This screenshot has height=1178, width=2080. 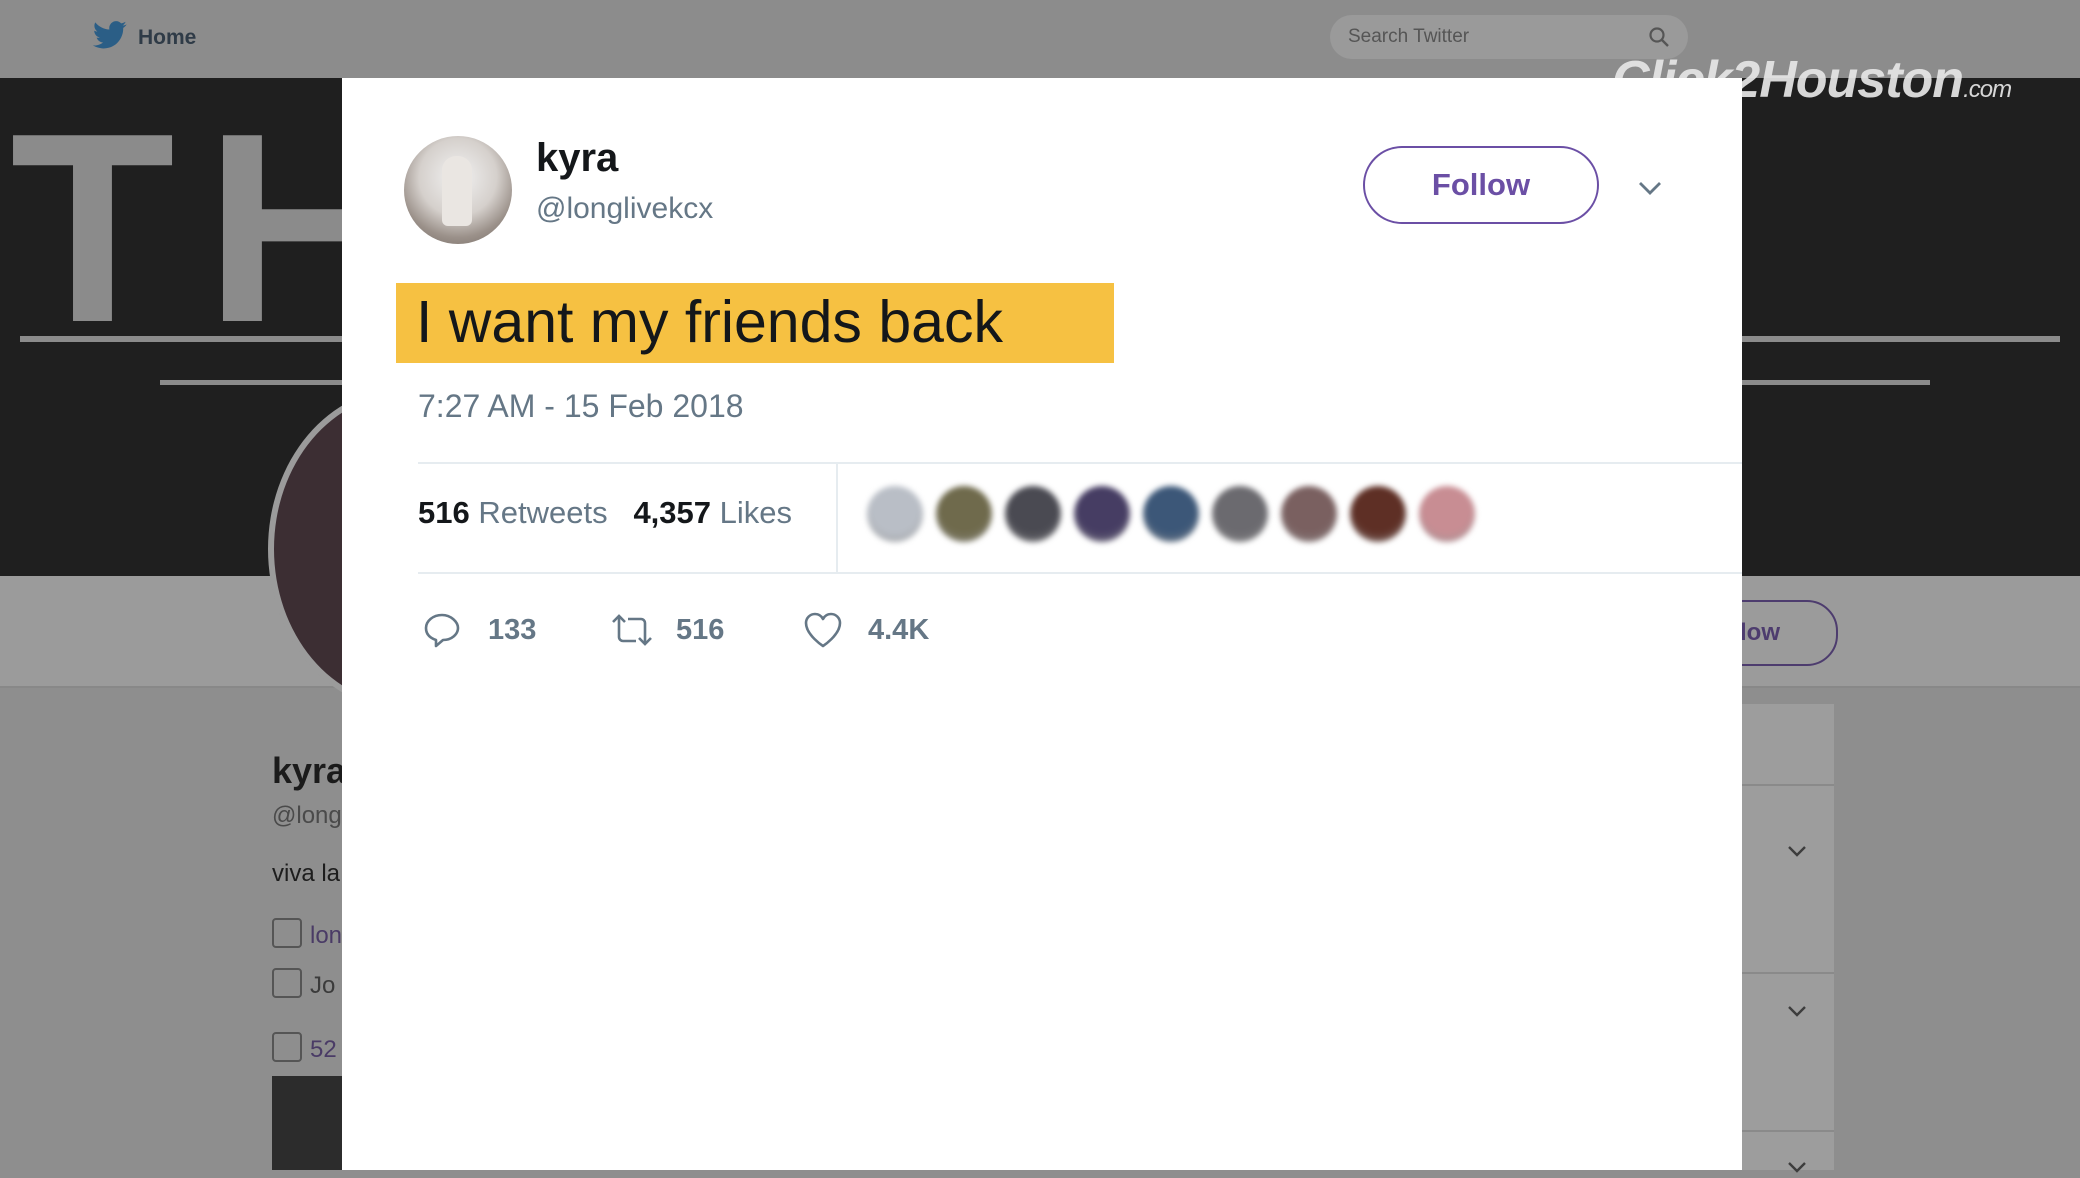 What do you see at coordinates (1481, 185) in the screenshot?
I see `follow-button: Follow` at bounding box center [1481, 185].